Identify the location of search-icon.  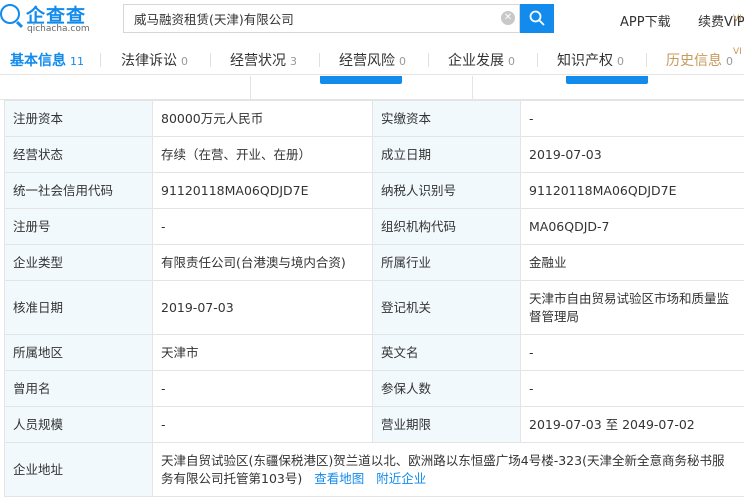
(537, 18).